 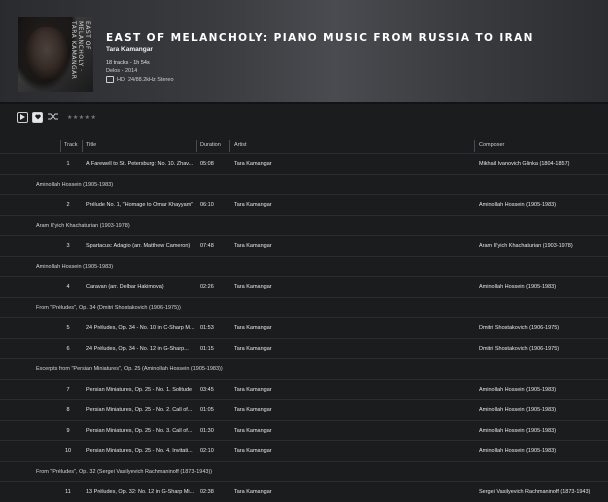 I want to click on track-duration: 05:08, so click(x=207, y=164).